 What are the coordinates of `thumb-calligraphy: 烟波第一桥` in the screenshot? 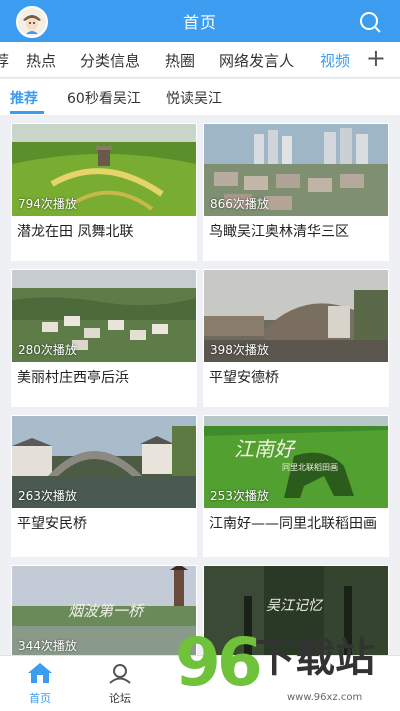 It's located at (106, 611).